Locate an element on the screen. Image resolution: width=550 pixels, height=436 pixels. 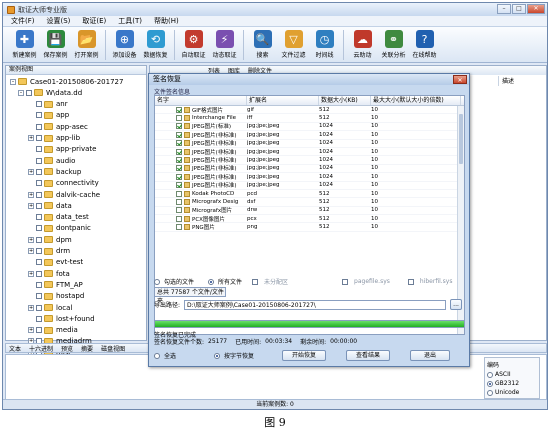
bottom-tab-2: 预览 is located at coordinates (67, 348).